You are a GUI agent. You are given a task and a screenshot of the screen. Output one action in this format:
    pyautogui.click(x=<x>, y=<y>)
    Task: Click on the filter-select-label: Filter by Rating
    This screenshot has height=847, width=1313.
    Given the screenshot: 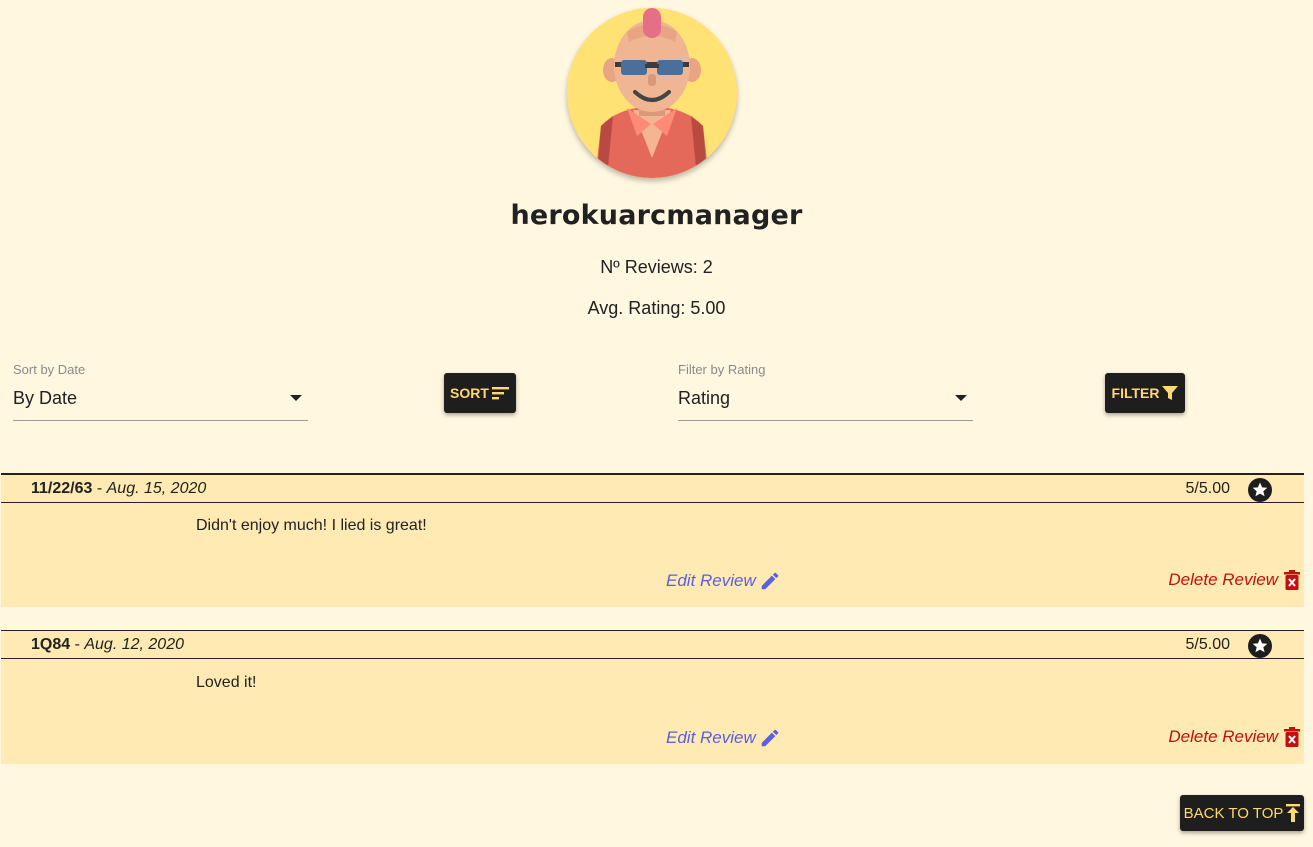 What is the action you would take?
    pyautogui.click(x=722, y=369)
    